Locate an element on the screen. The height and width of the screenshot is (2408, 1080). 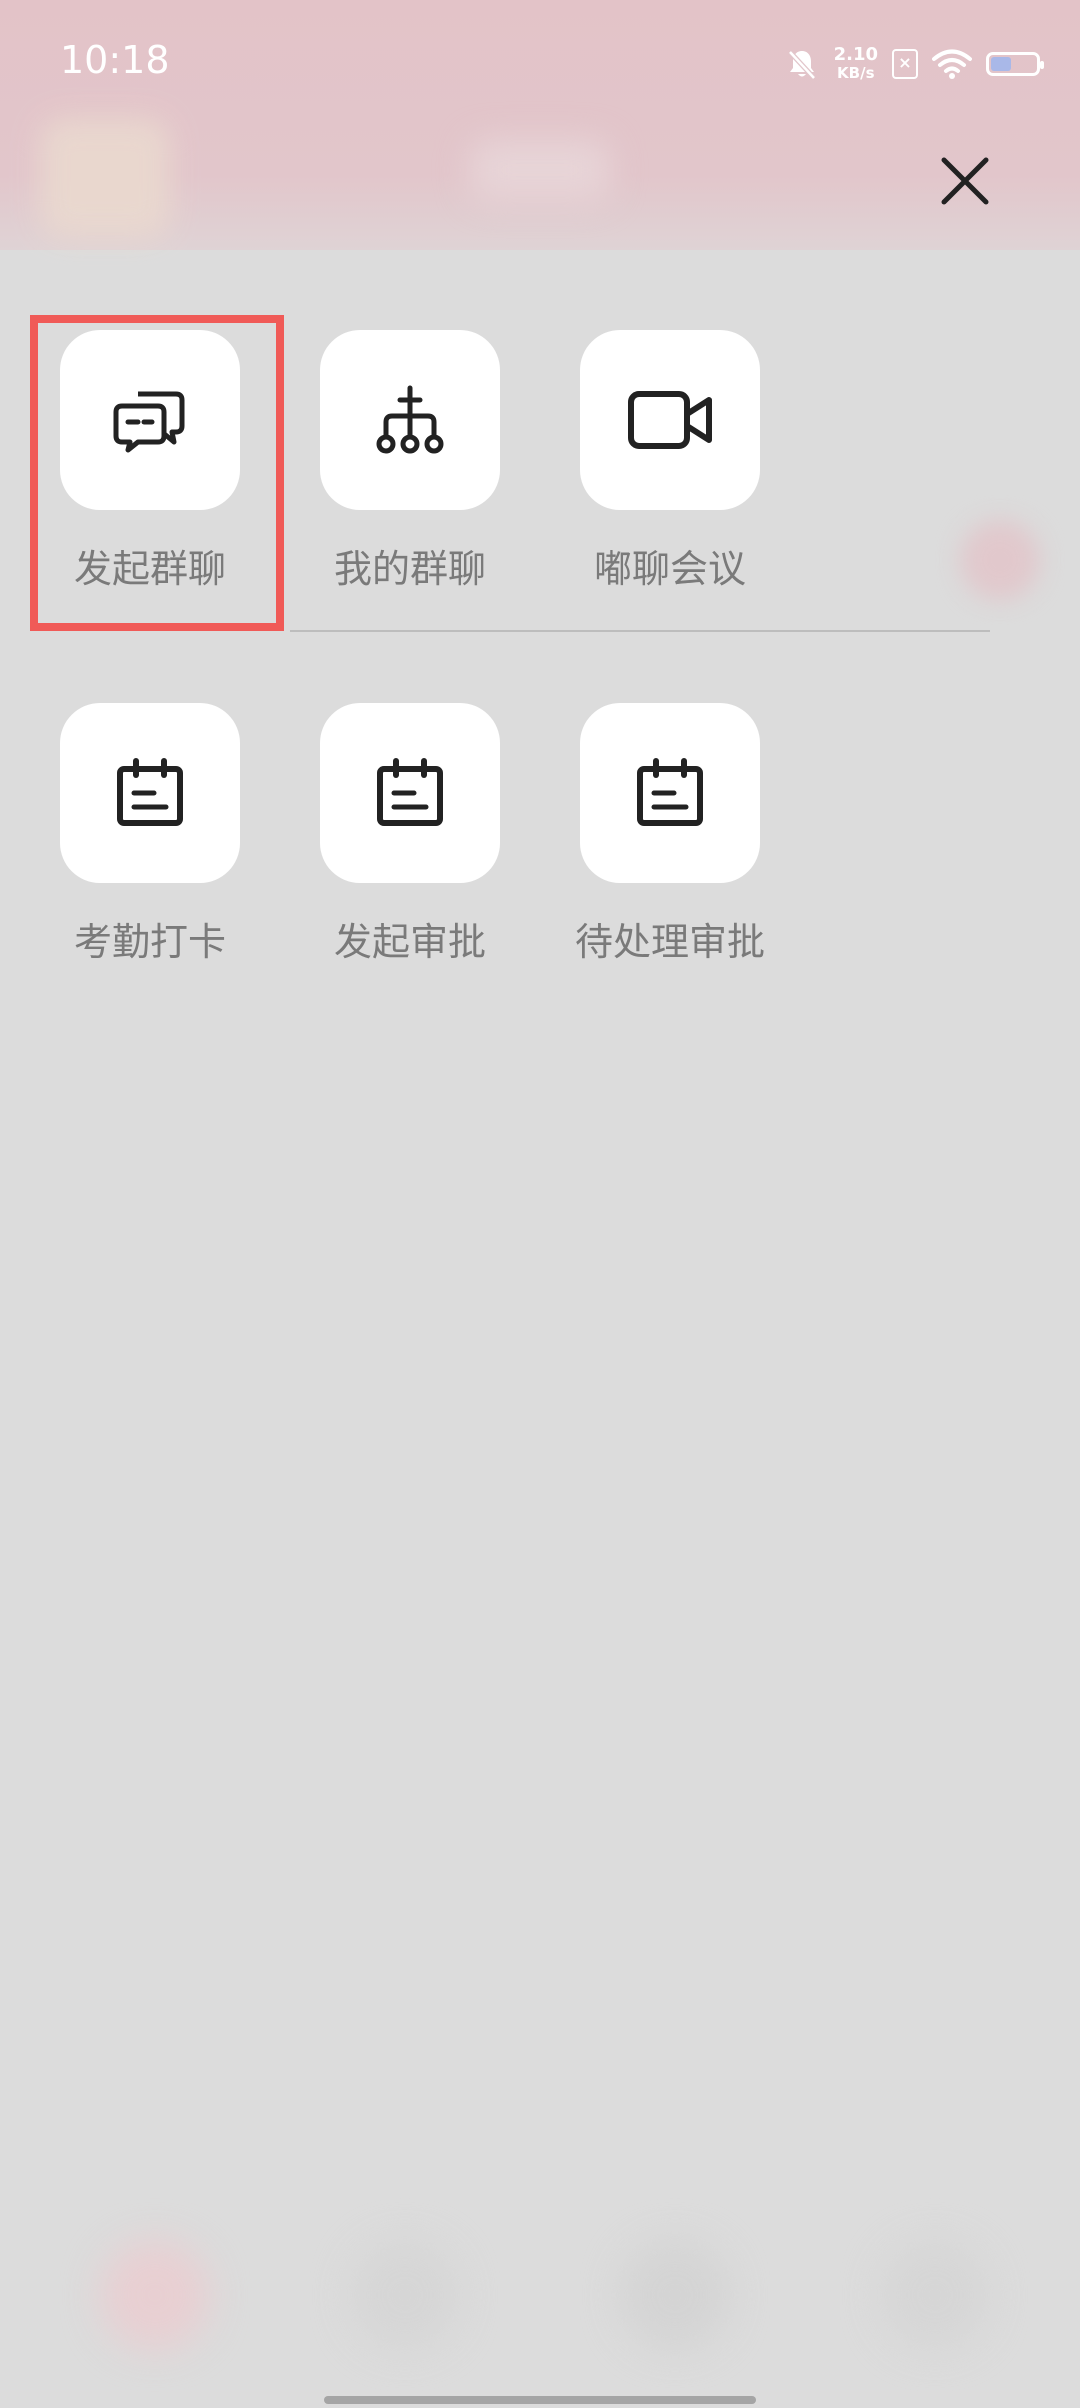
org-tree-icon is located at coordinates (410, 419).